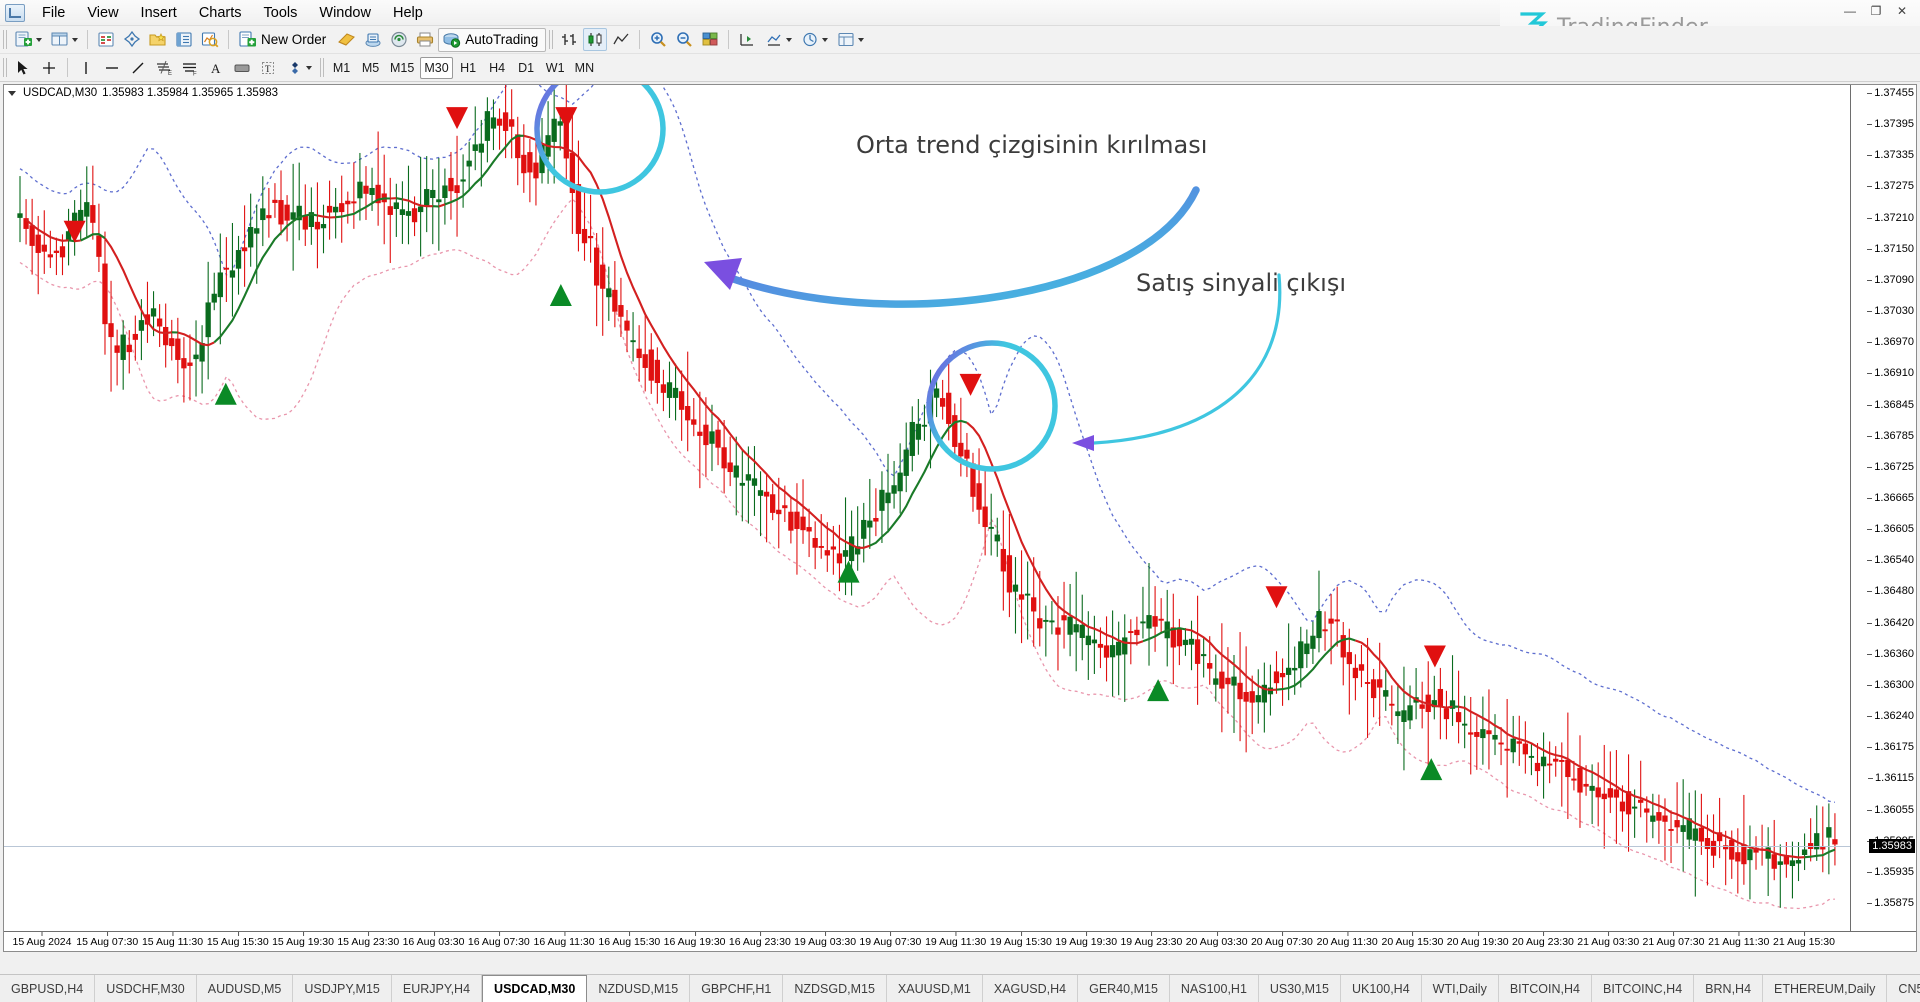 The image size is (1920, 1002). What do you see at coordinates (106, 39) in the screenshot?
I see `market-watch-icon` at bounding box center [106, 39].